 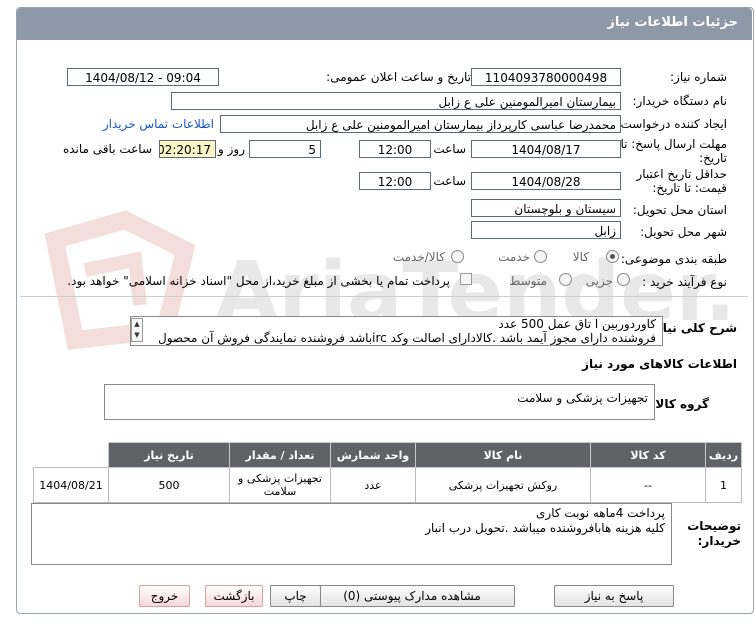 What do you see at coordinates (285, 149) in the screenshot?
I see `days-remaining-field: 5` at bounding box center [285, 149].